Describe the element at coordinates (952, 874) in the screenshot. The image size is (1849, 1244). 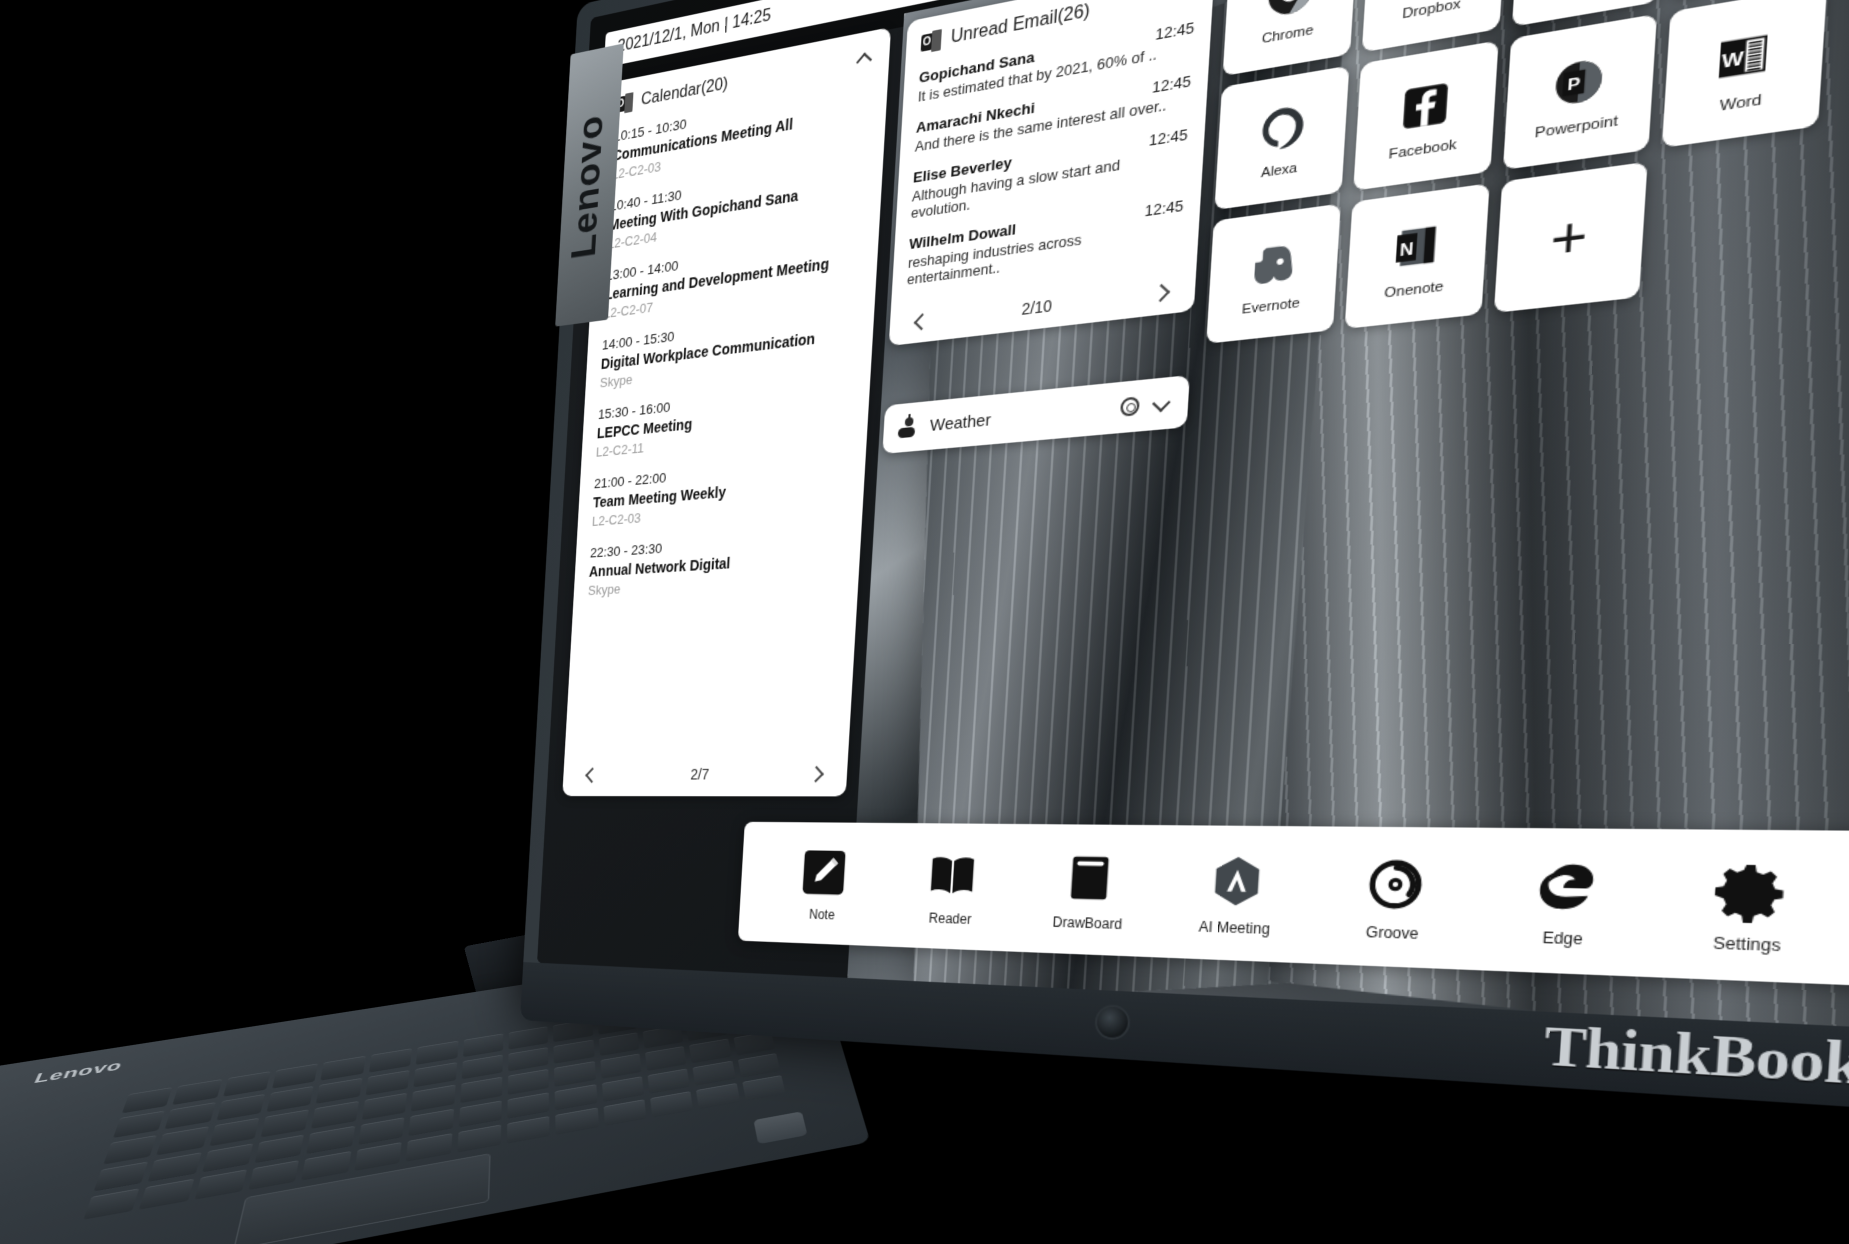
I see `open-book-icon` at that location.